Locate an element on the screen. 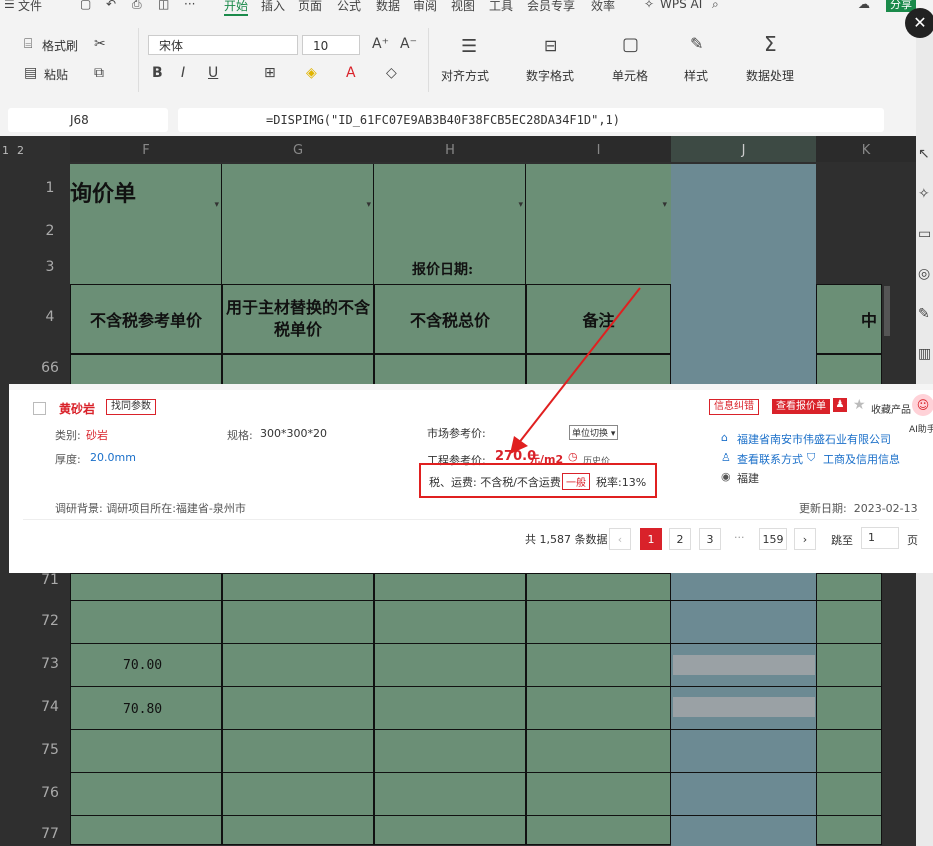  arrow-line is located at coordinates (579, 366).